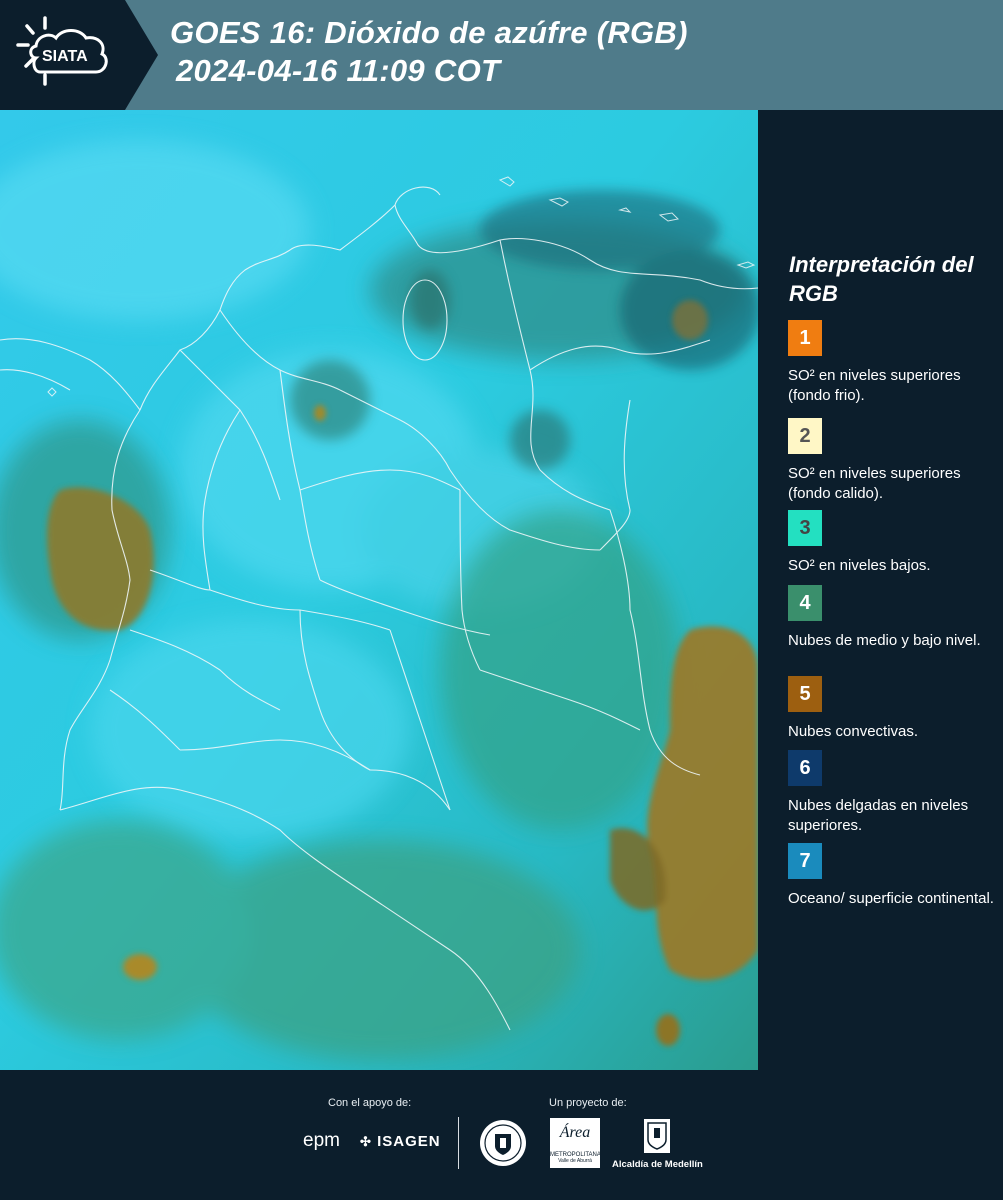  I want to click on legend-swatch-3: 3, so click(805, 528).